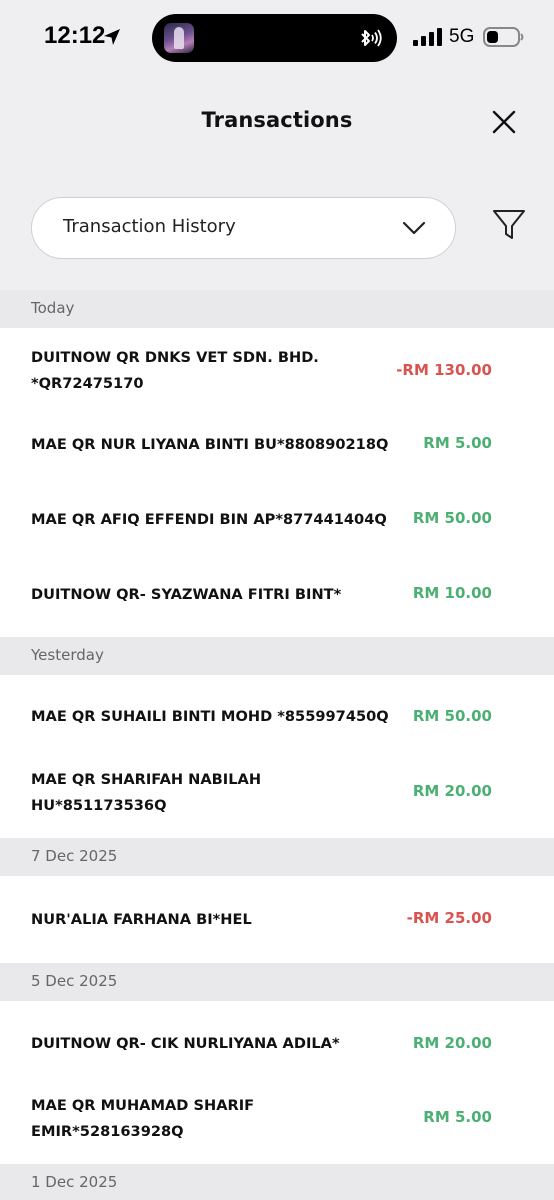 The image size is (554, 1200). Describe the element at coordinates (509, 225) in the screenshot. I see `filter-icon` at that location.